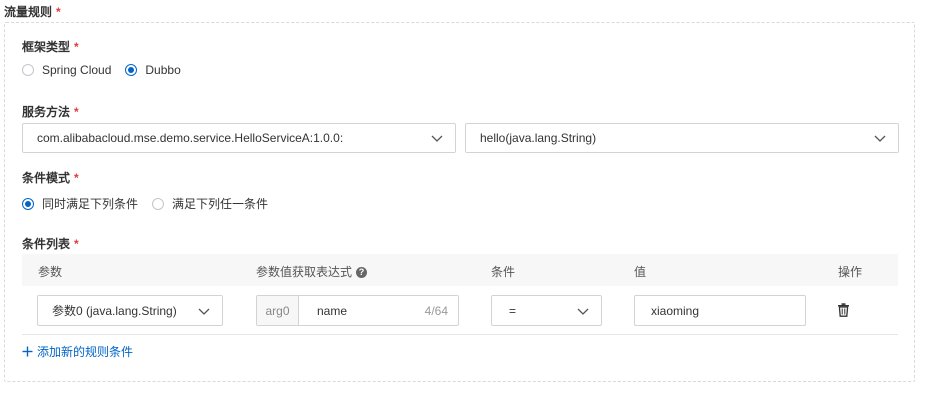  I want to click on value-input: xiaoming, so click(720, 310).